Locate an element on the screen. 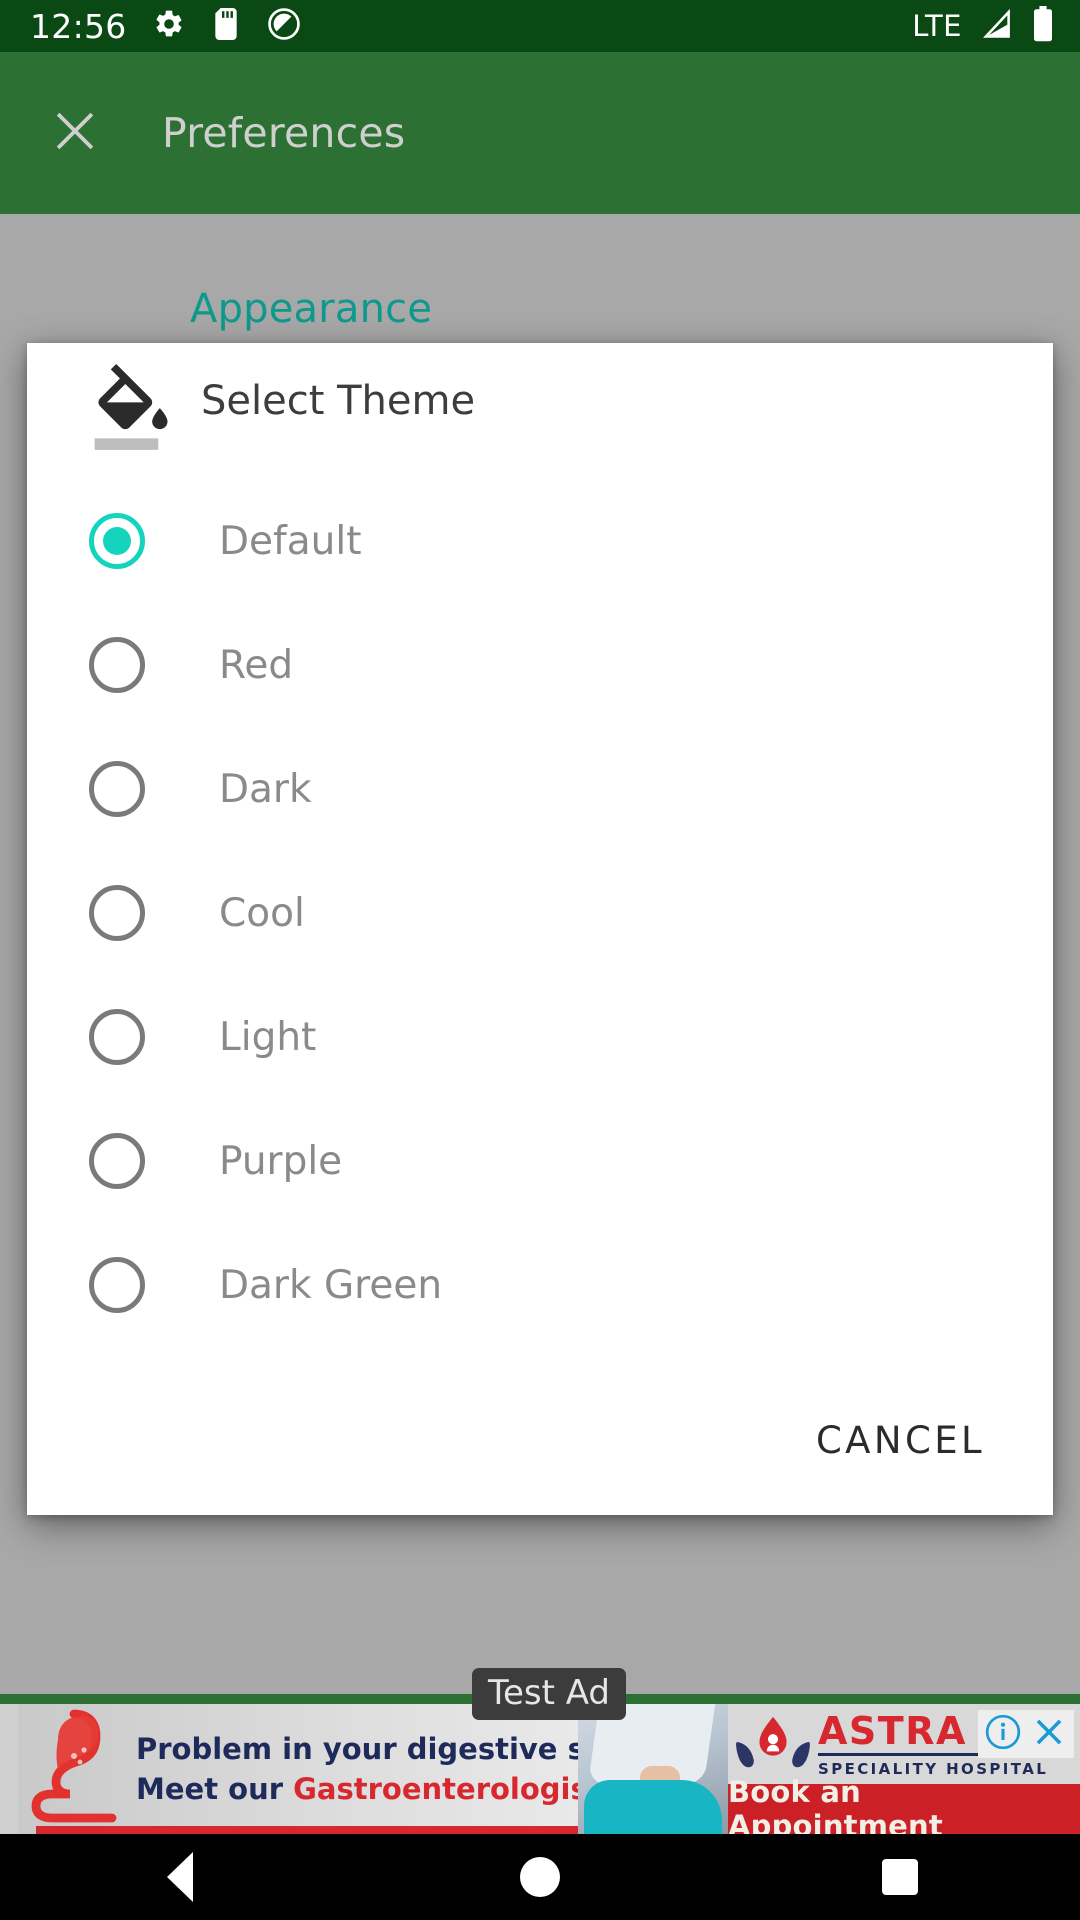 This screenshot has width=1080, height=1920. stomach-illustration-icon is located at coordinates (78, 1771).